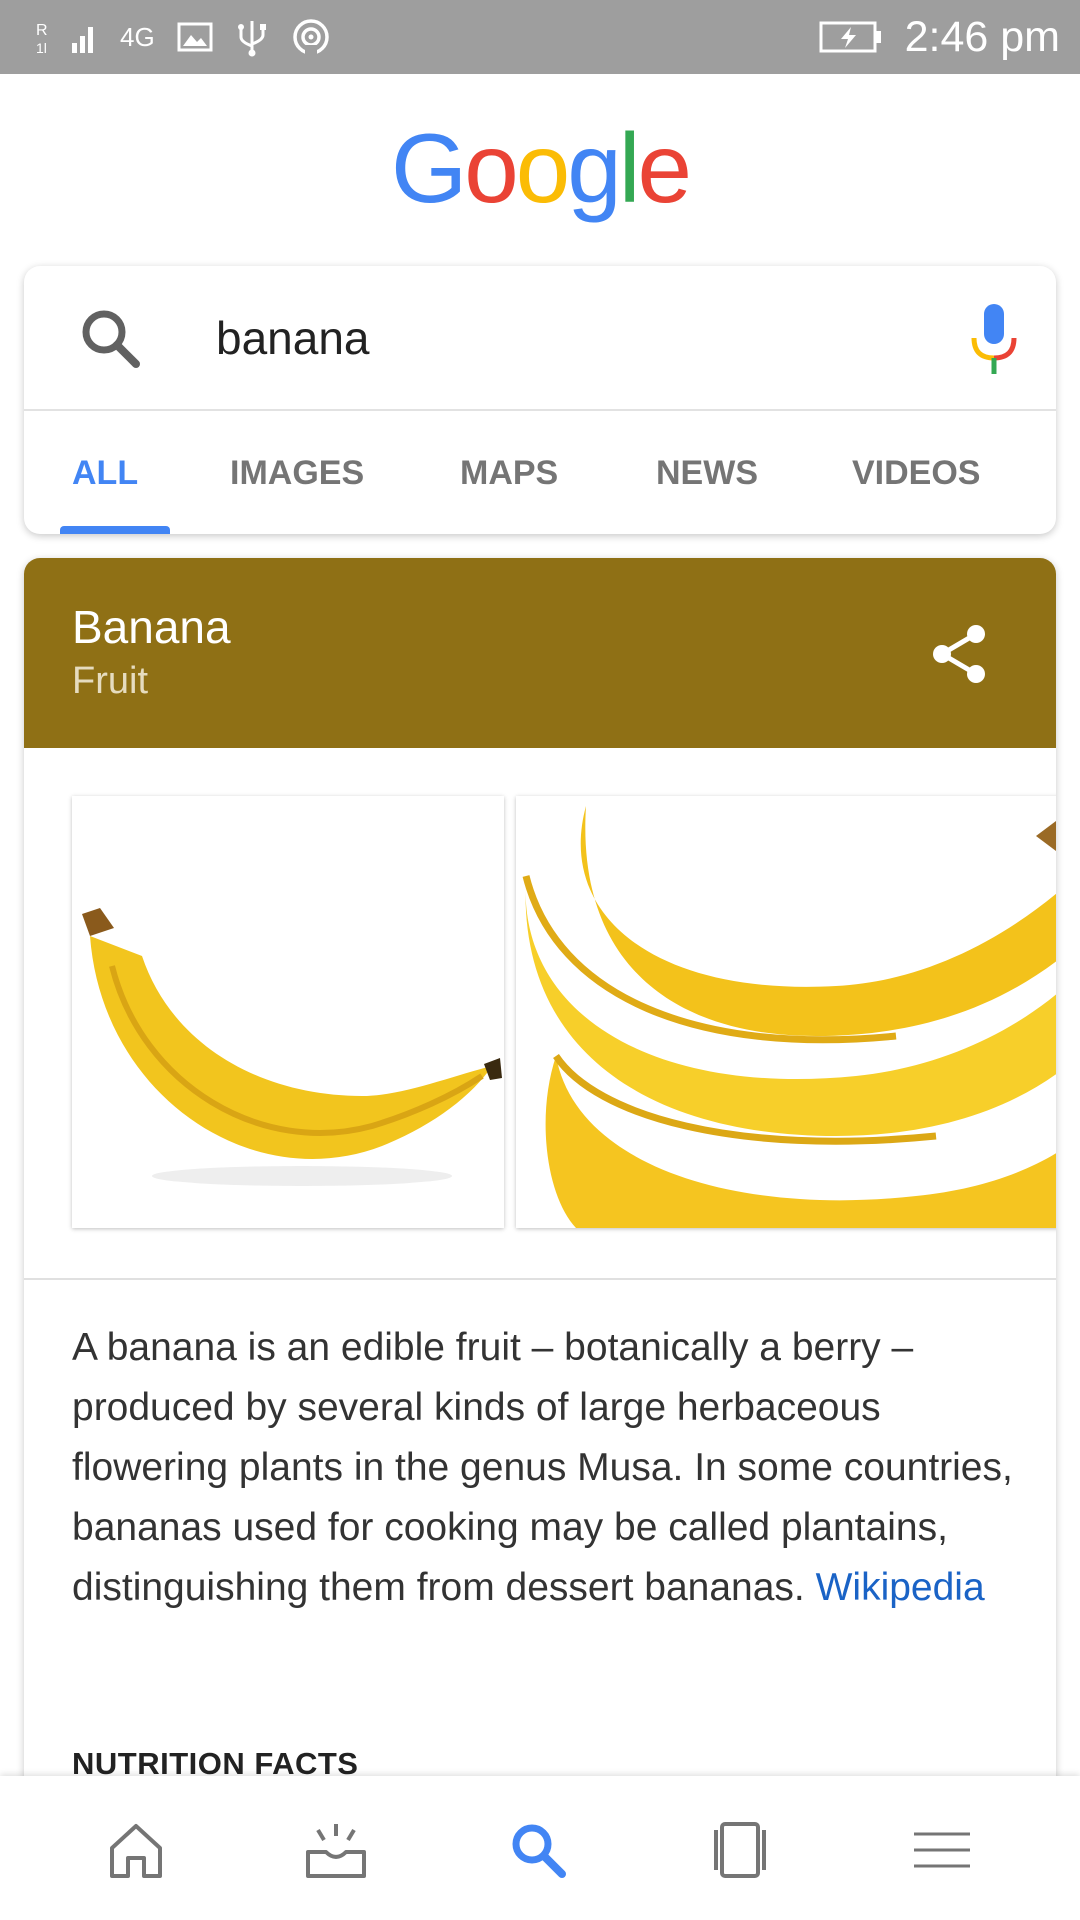  I want to click on wikipedia-link: Wikipedia, so click(900, 1587).